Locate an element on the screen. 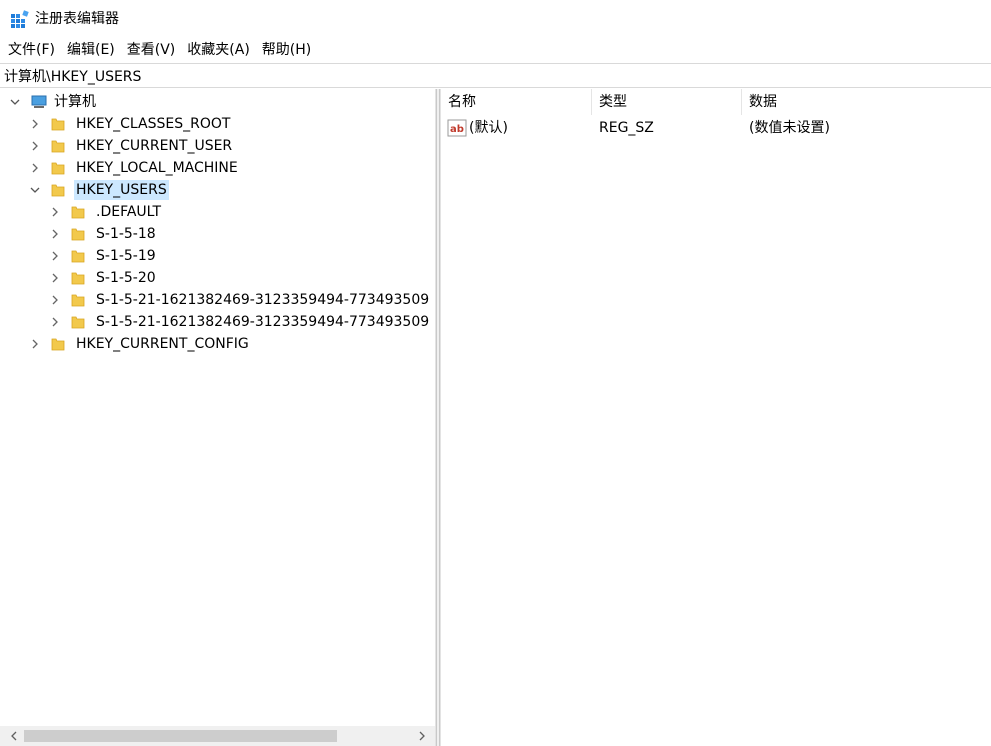  tree-label: S-1-5-19 is located at coordinates (126, 256).